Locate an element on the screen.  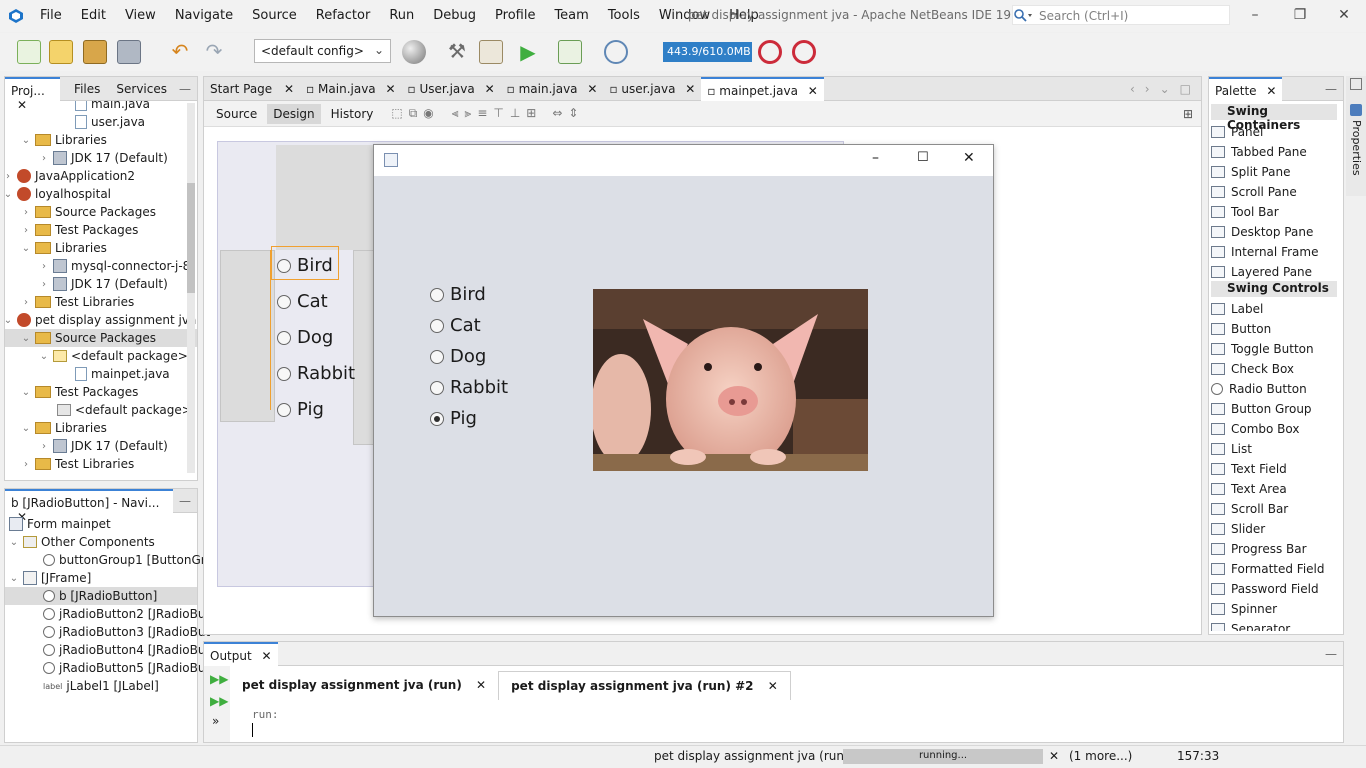
subtab-history: History is located at coordinates (352, 114).